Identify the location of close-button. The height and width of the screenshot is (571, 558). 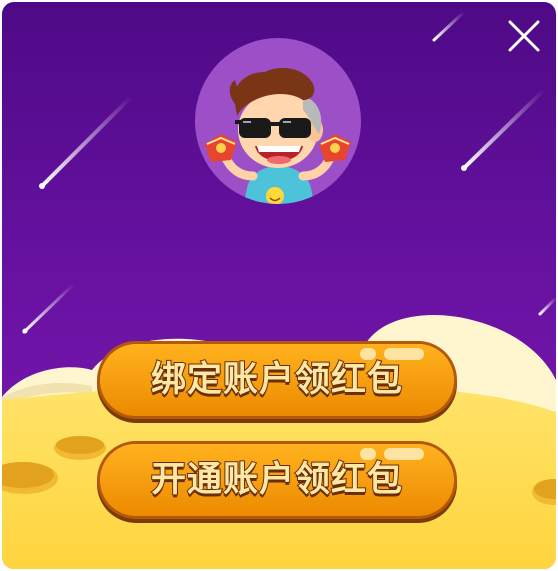
(524, 36).